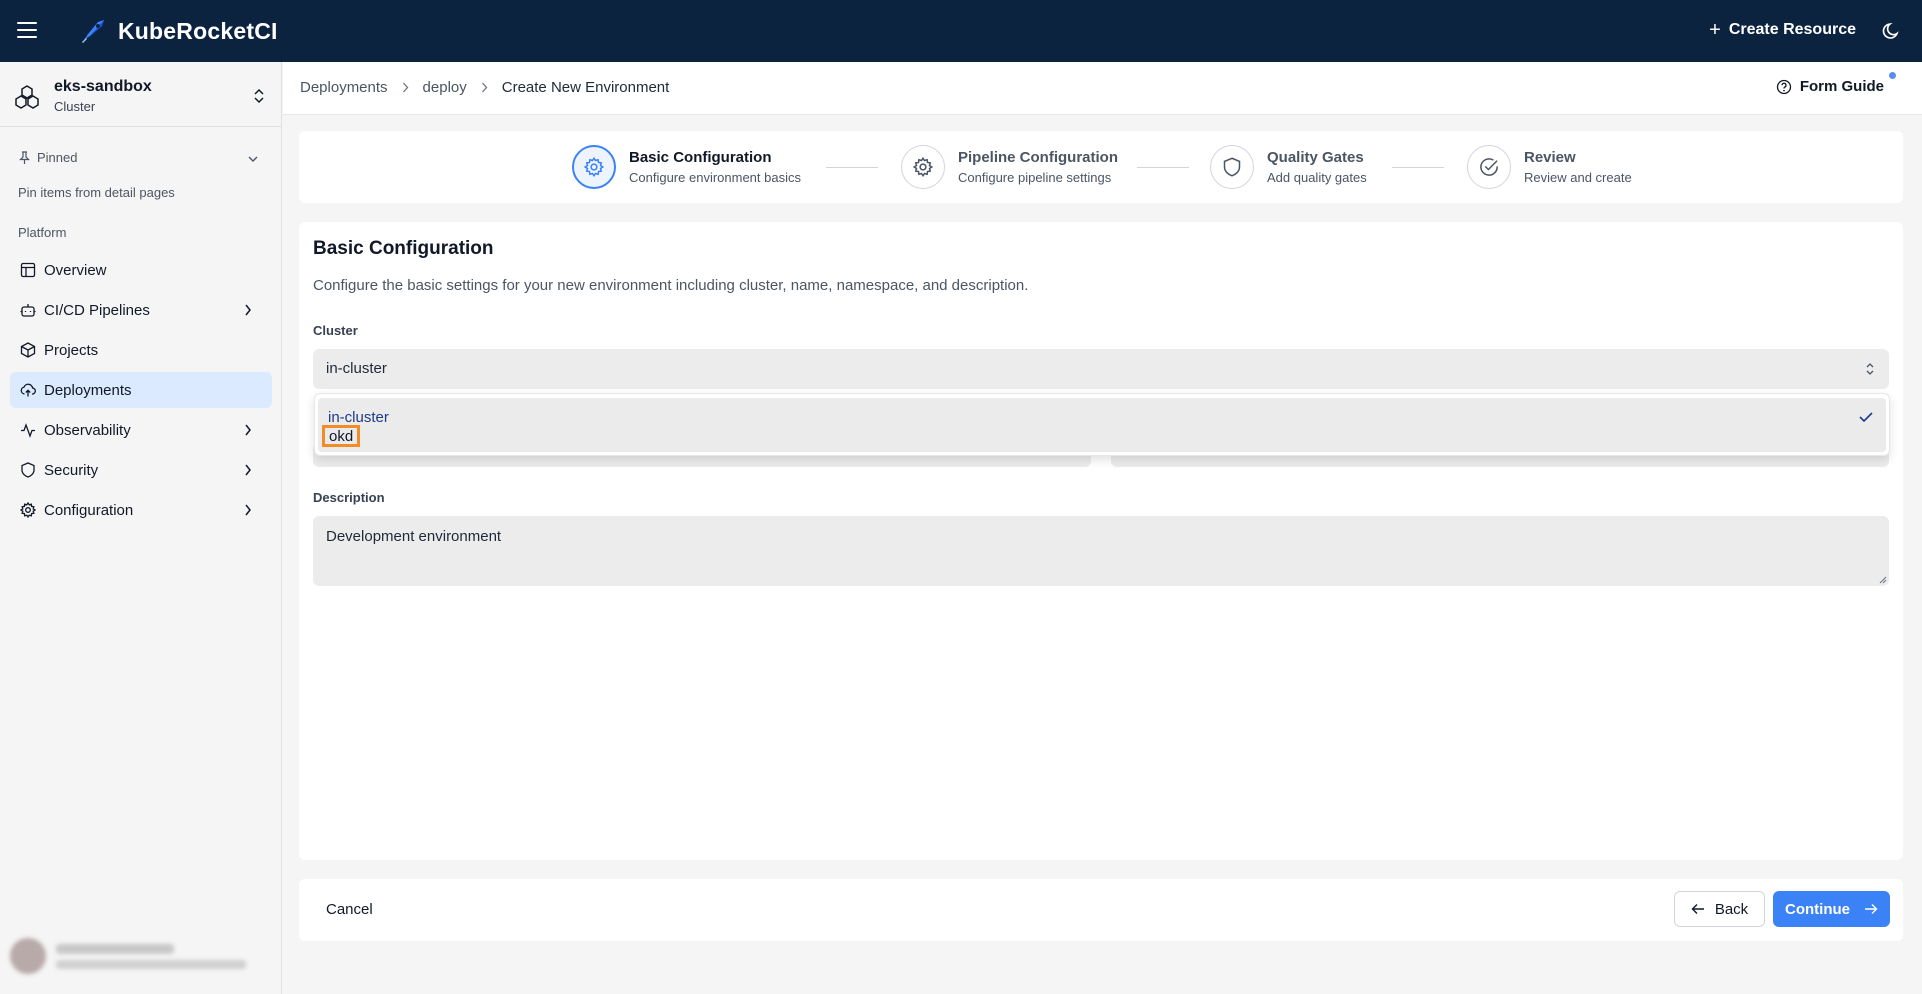  I want to click on sidebar-item-security: Security, so click(141, 470).